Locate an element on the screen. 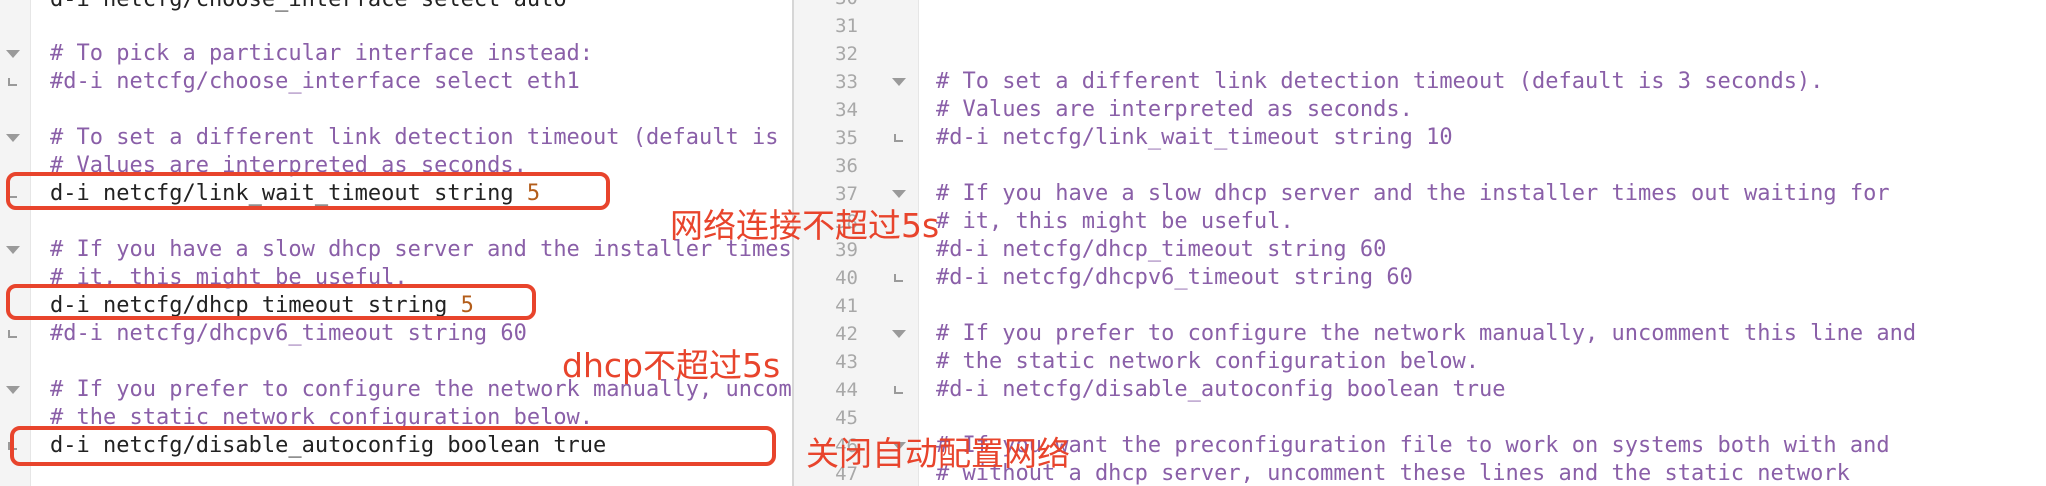 This screenshot has width=2046, height=486. line-number: 45 is located at coordinates (846, 418).